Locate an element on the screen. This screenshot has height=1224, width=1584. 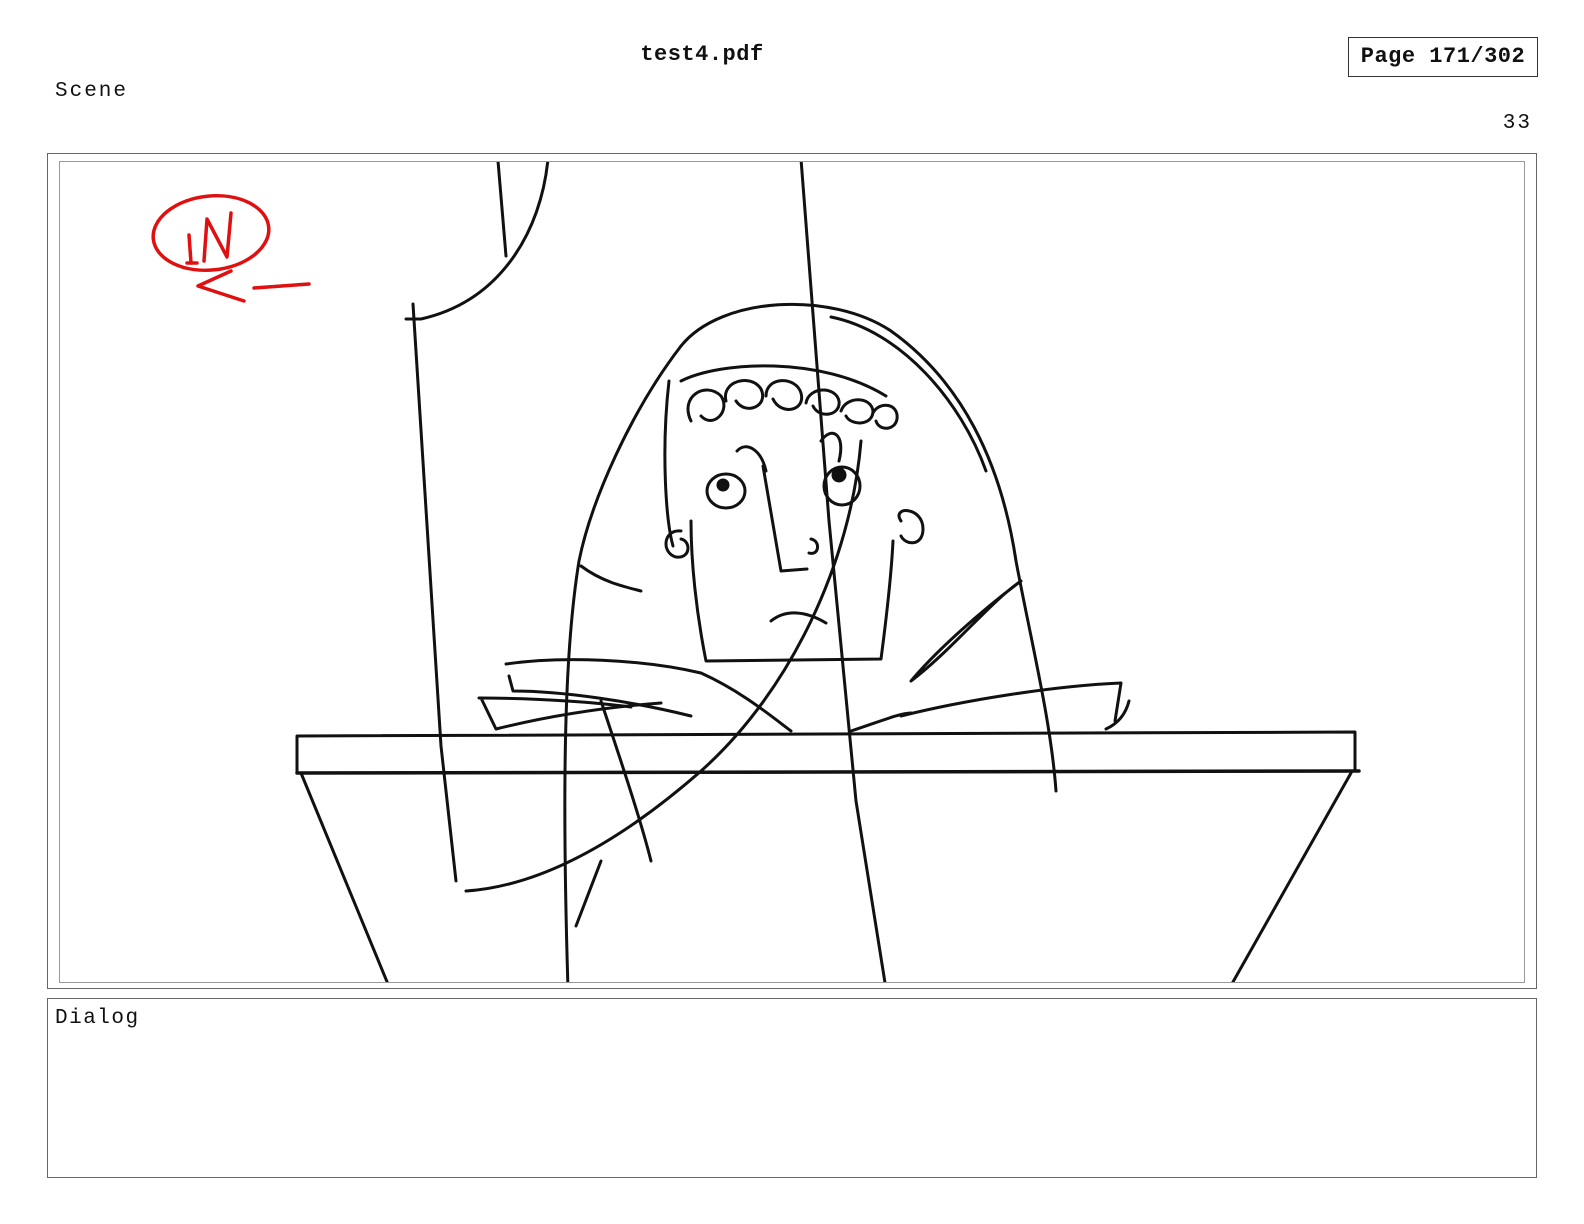
hair-curls is located at coordinates (792, 404).